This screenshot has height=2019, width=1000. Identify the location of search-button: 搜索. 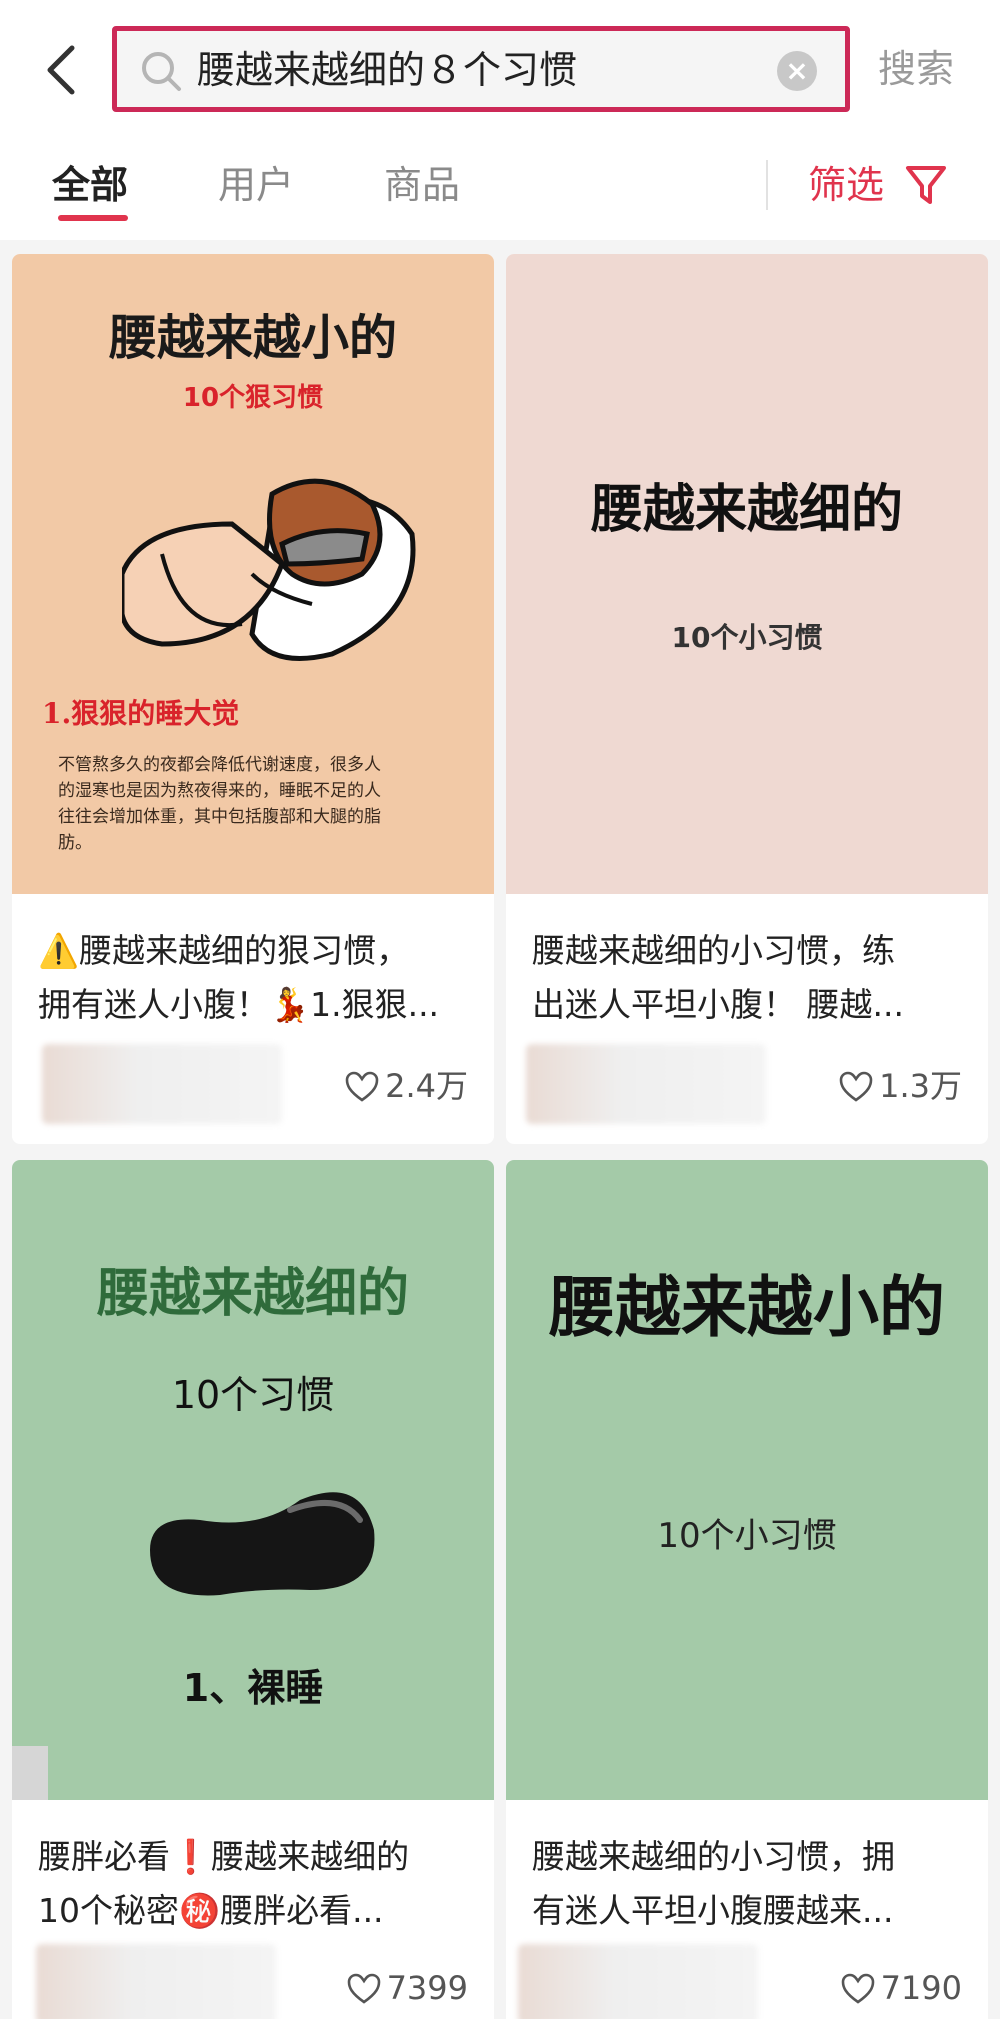
(916, 69).